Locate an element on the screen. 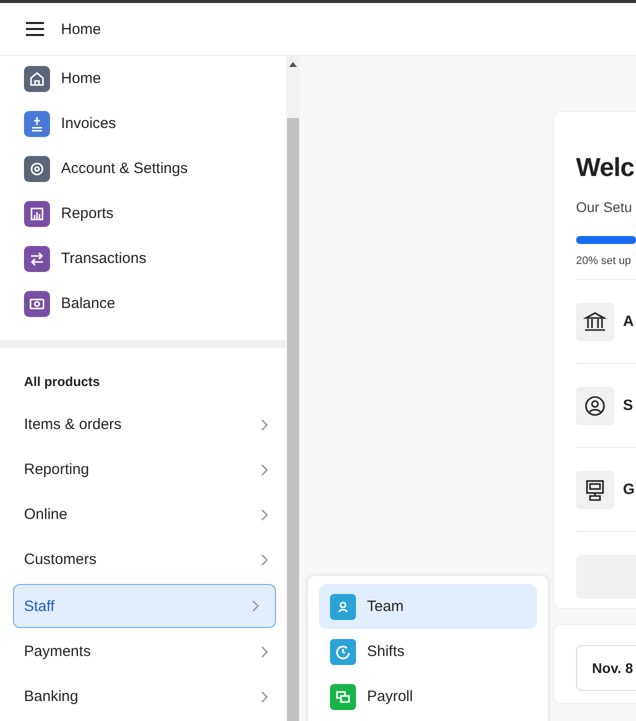 The width and height of the screenshot is (636, 721). progress-caption: 20% set up is located at coordinates (606, 267).